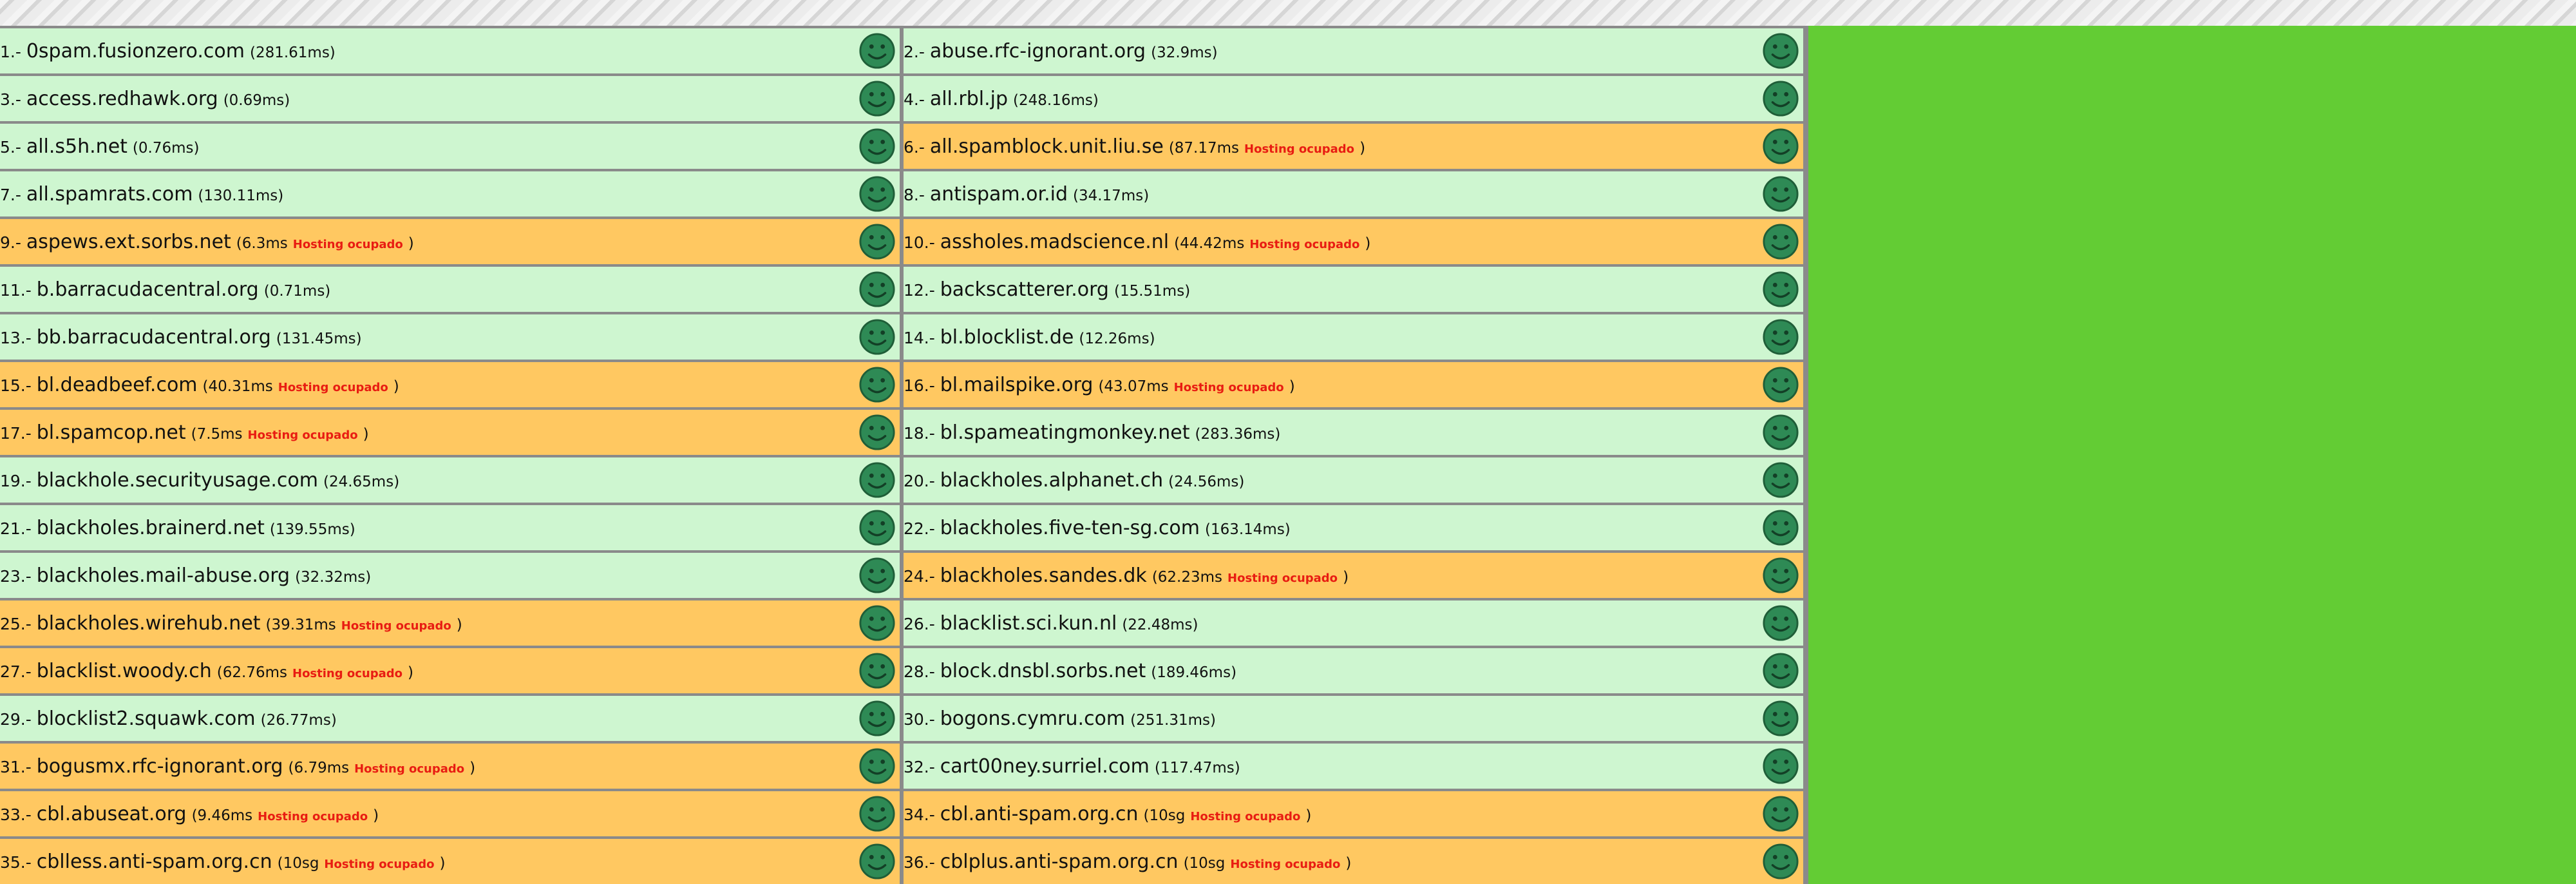  I want to click on result-index: 13.-, so click(18, 337).